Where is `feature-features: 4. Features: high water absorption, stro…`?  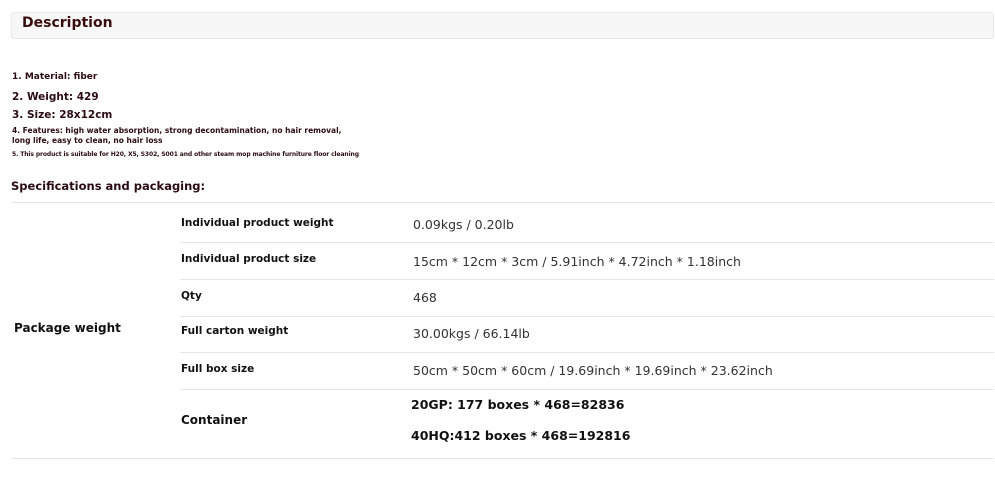
feature-features: 4. Features: high water absorption, stro… is located at coordinates (177, 135).